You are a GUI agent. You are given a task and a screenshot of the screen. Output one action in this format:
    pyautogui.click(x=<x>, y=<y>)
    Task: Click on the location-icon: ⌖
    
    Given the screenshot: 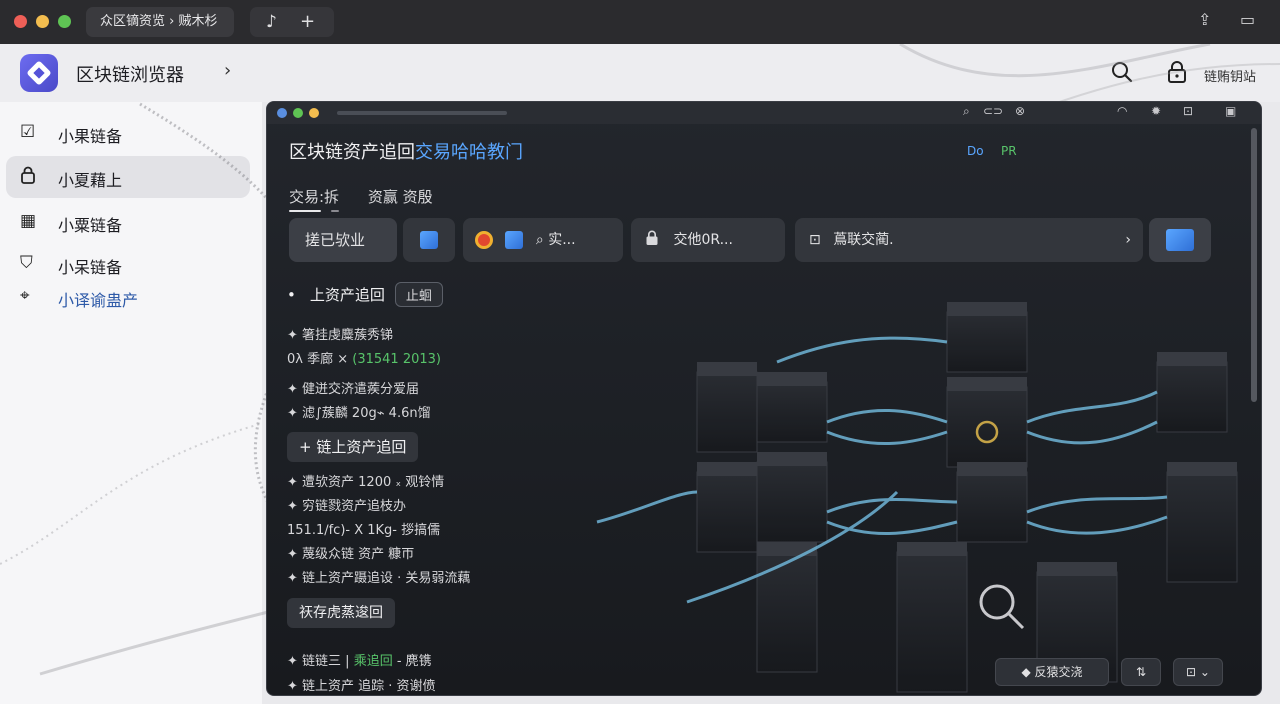 What is the action you would take?
    pyautogui.click(x=25, y=296)
    